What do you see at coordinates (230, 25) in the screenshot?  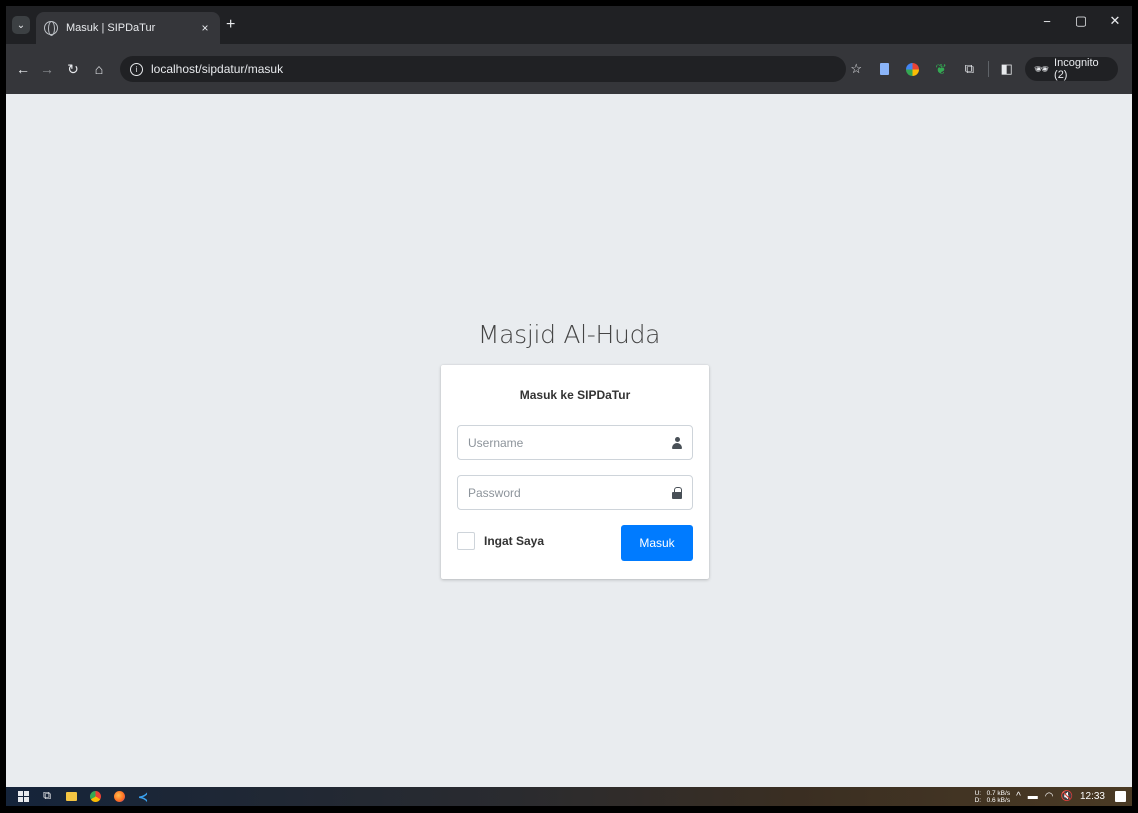 I see `new-tab-button: +` at bounding box center [230, 25].